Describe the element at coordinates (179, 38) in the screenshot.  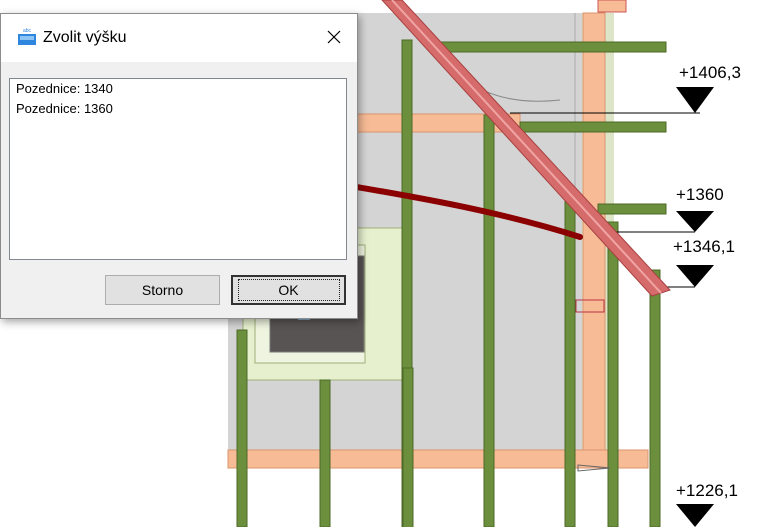
I see `dialog-titlebar: abc Zvolit výšku` at that location.